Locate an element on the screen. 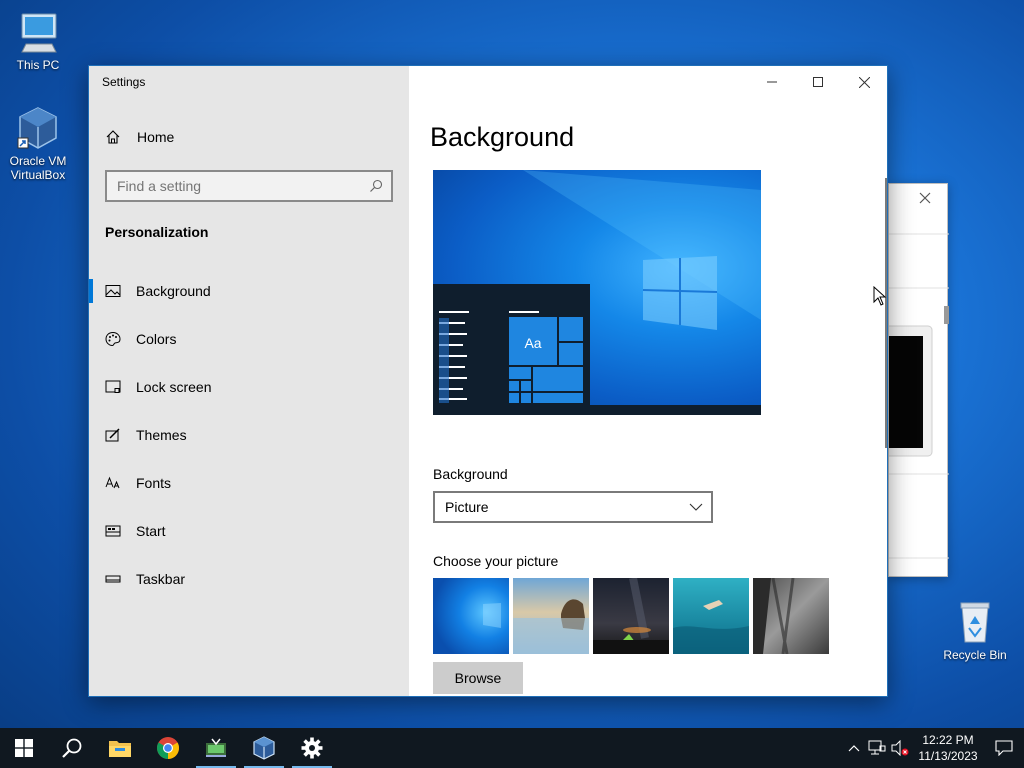  nav-item-fonts: Fonts is located at coordinates (249, 483).